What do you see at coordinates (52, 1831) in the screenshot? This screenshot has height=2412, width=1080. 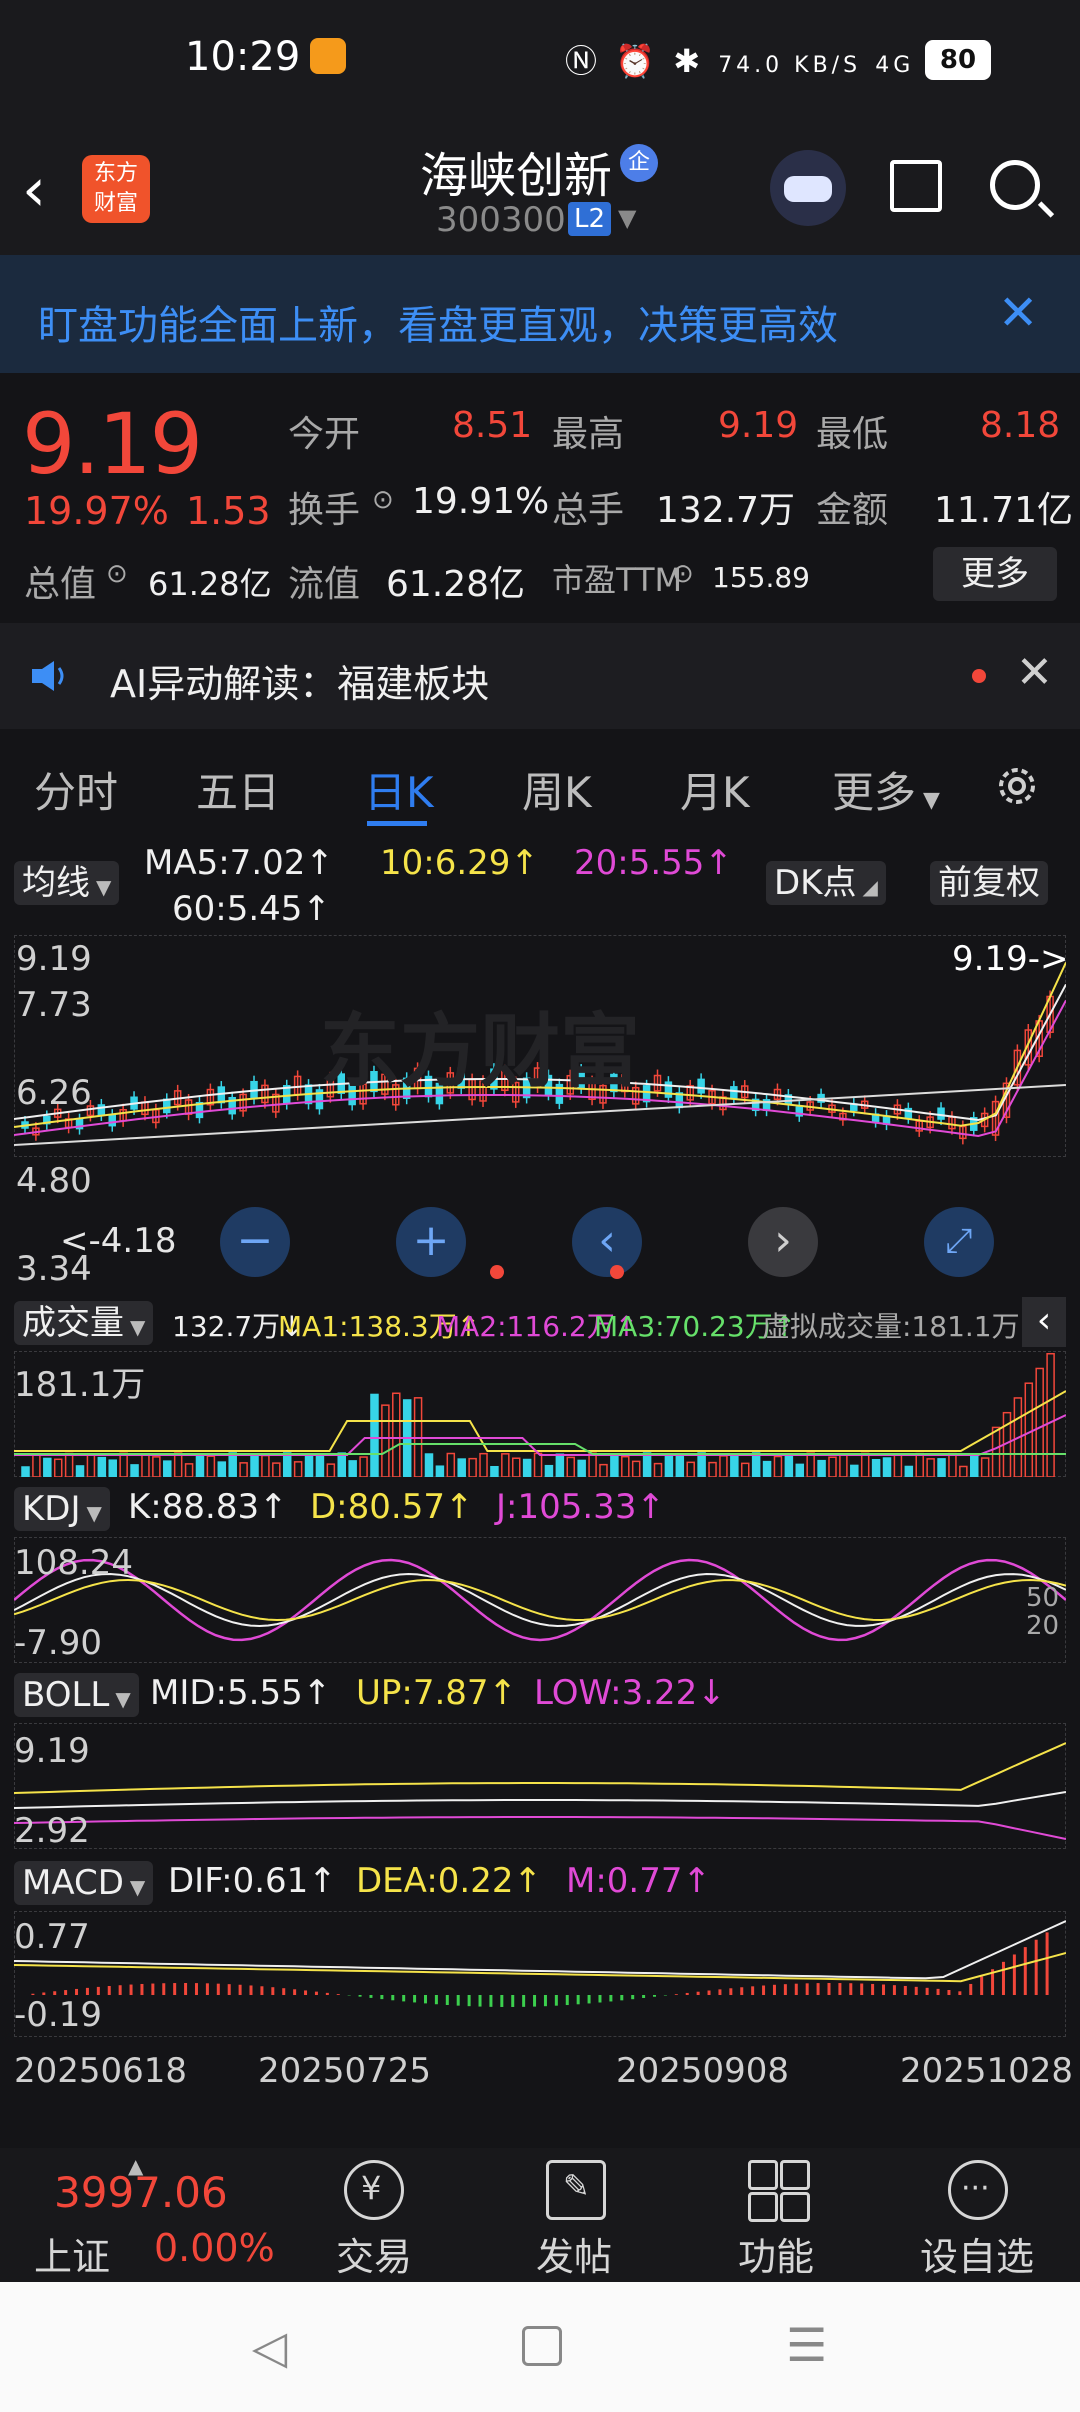 I see `boll-y-bottom: 2.92` at bounding box center [52, 1831].